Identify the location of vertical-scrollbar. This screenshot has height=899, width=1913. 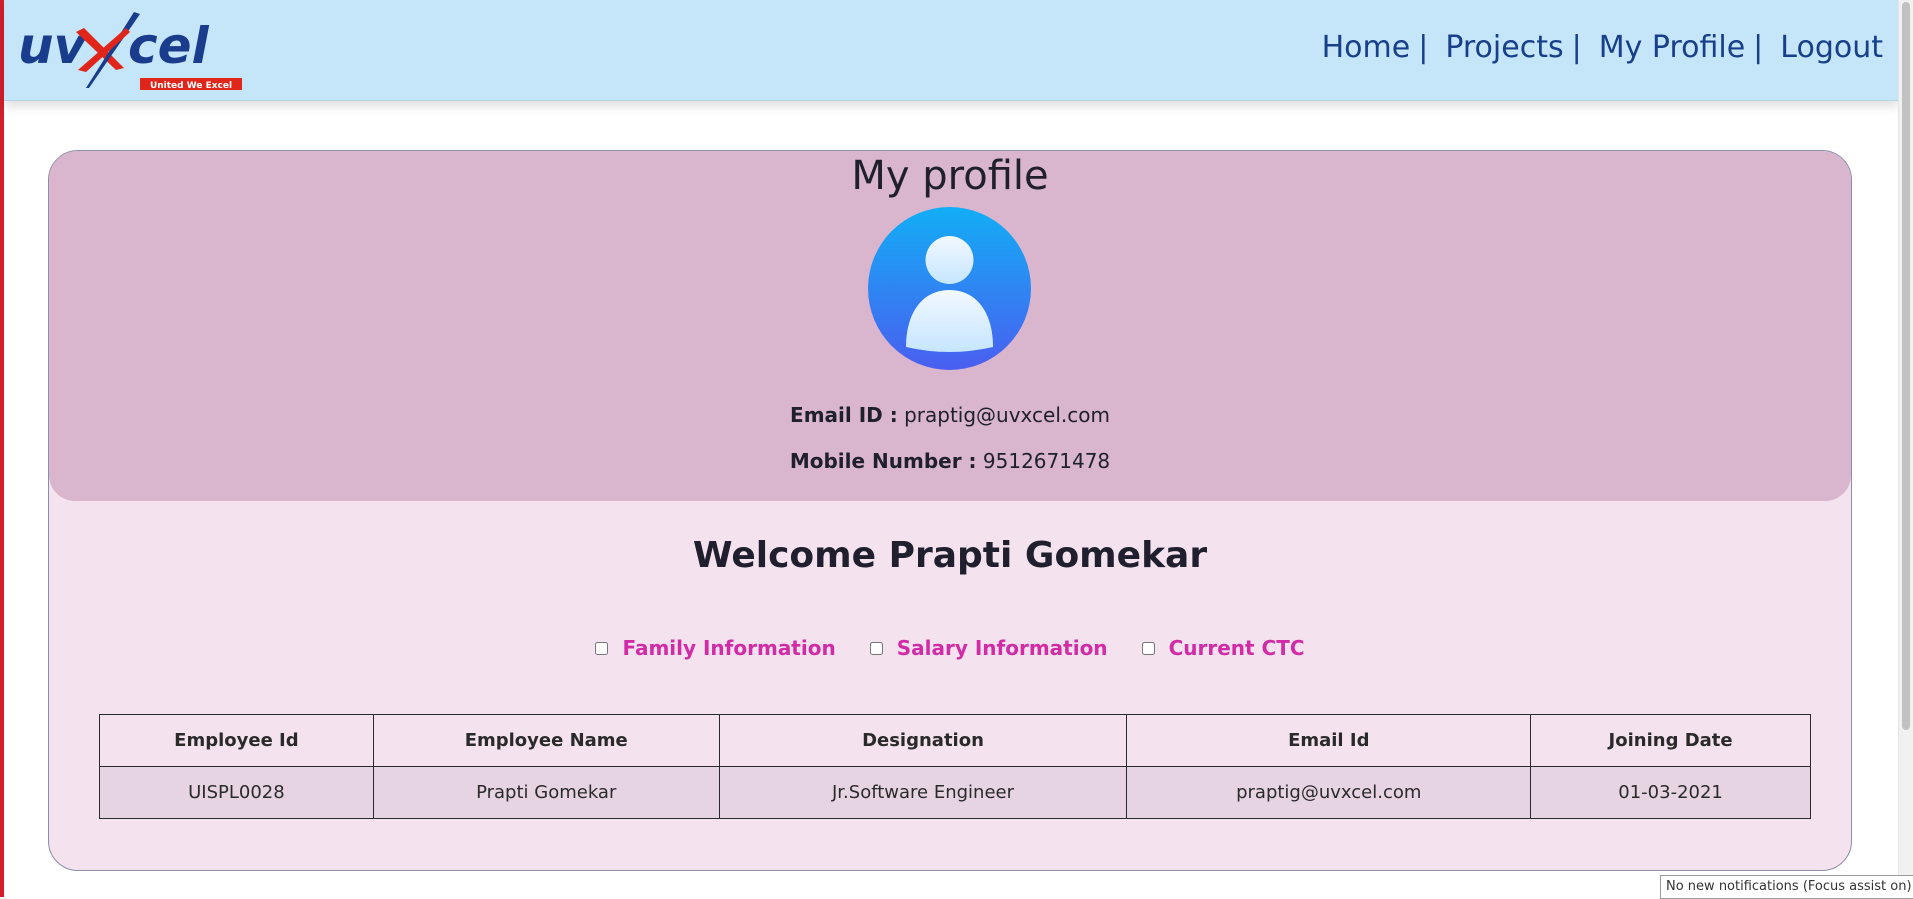
(1905, 448).